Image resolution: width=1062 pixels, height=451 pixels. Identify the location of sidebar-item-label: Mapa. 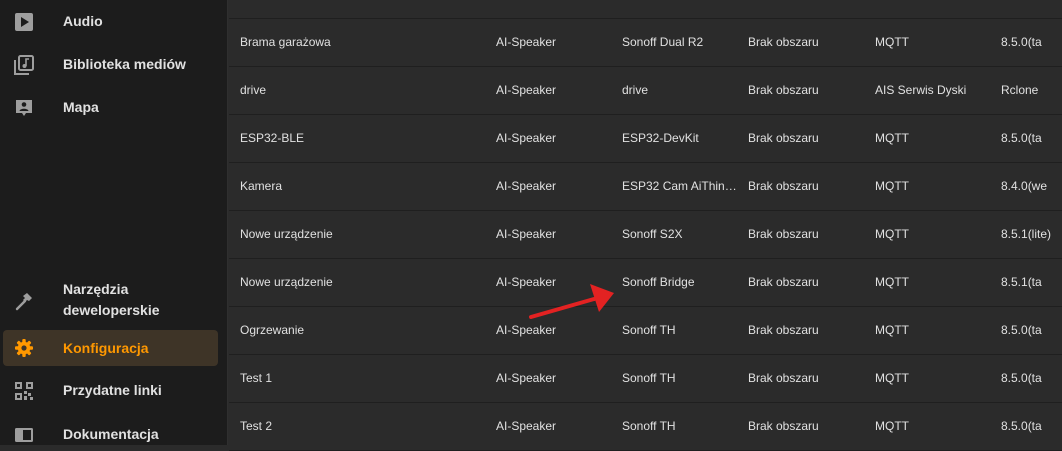
(81, 107).